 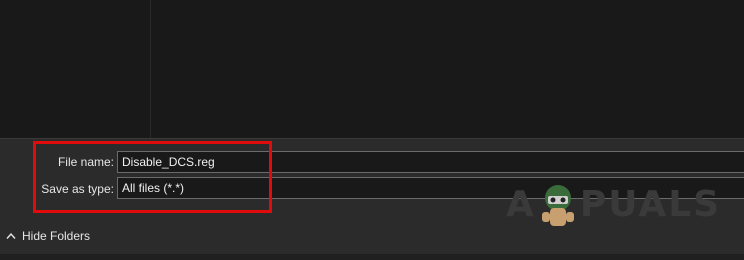 What do you see at coordinates (650, 204) in the screenshot?
I see `watermark-text-right: PUALS` at bounding box center [650, 204].